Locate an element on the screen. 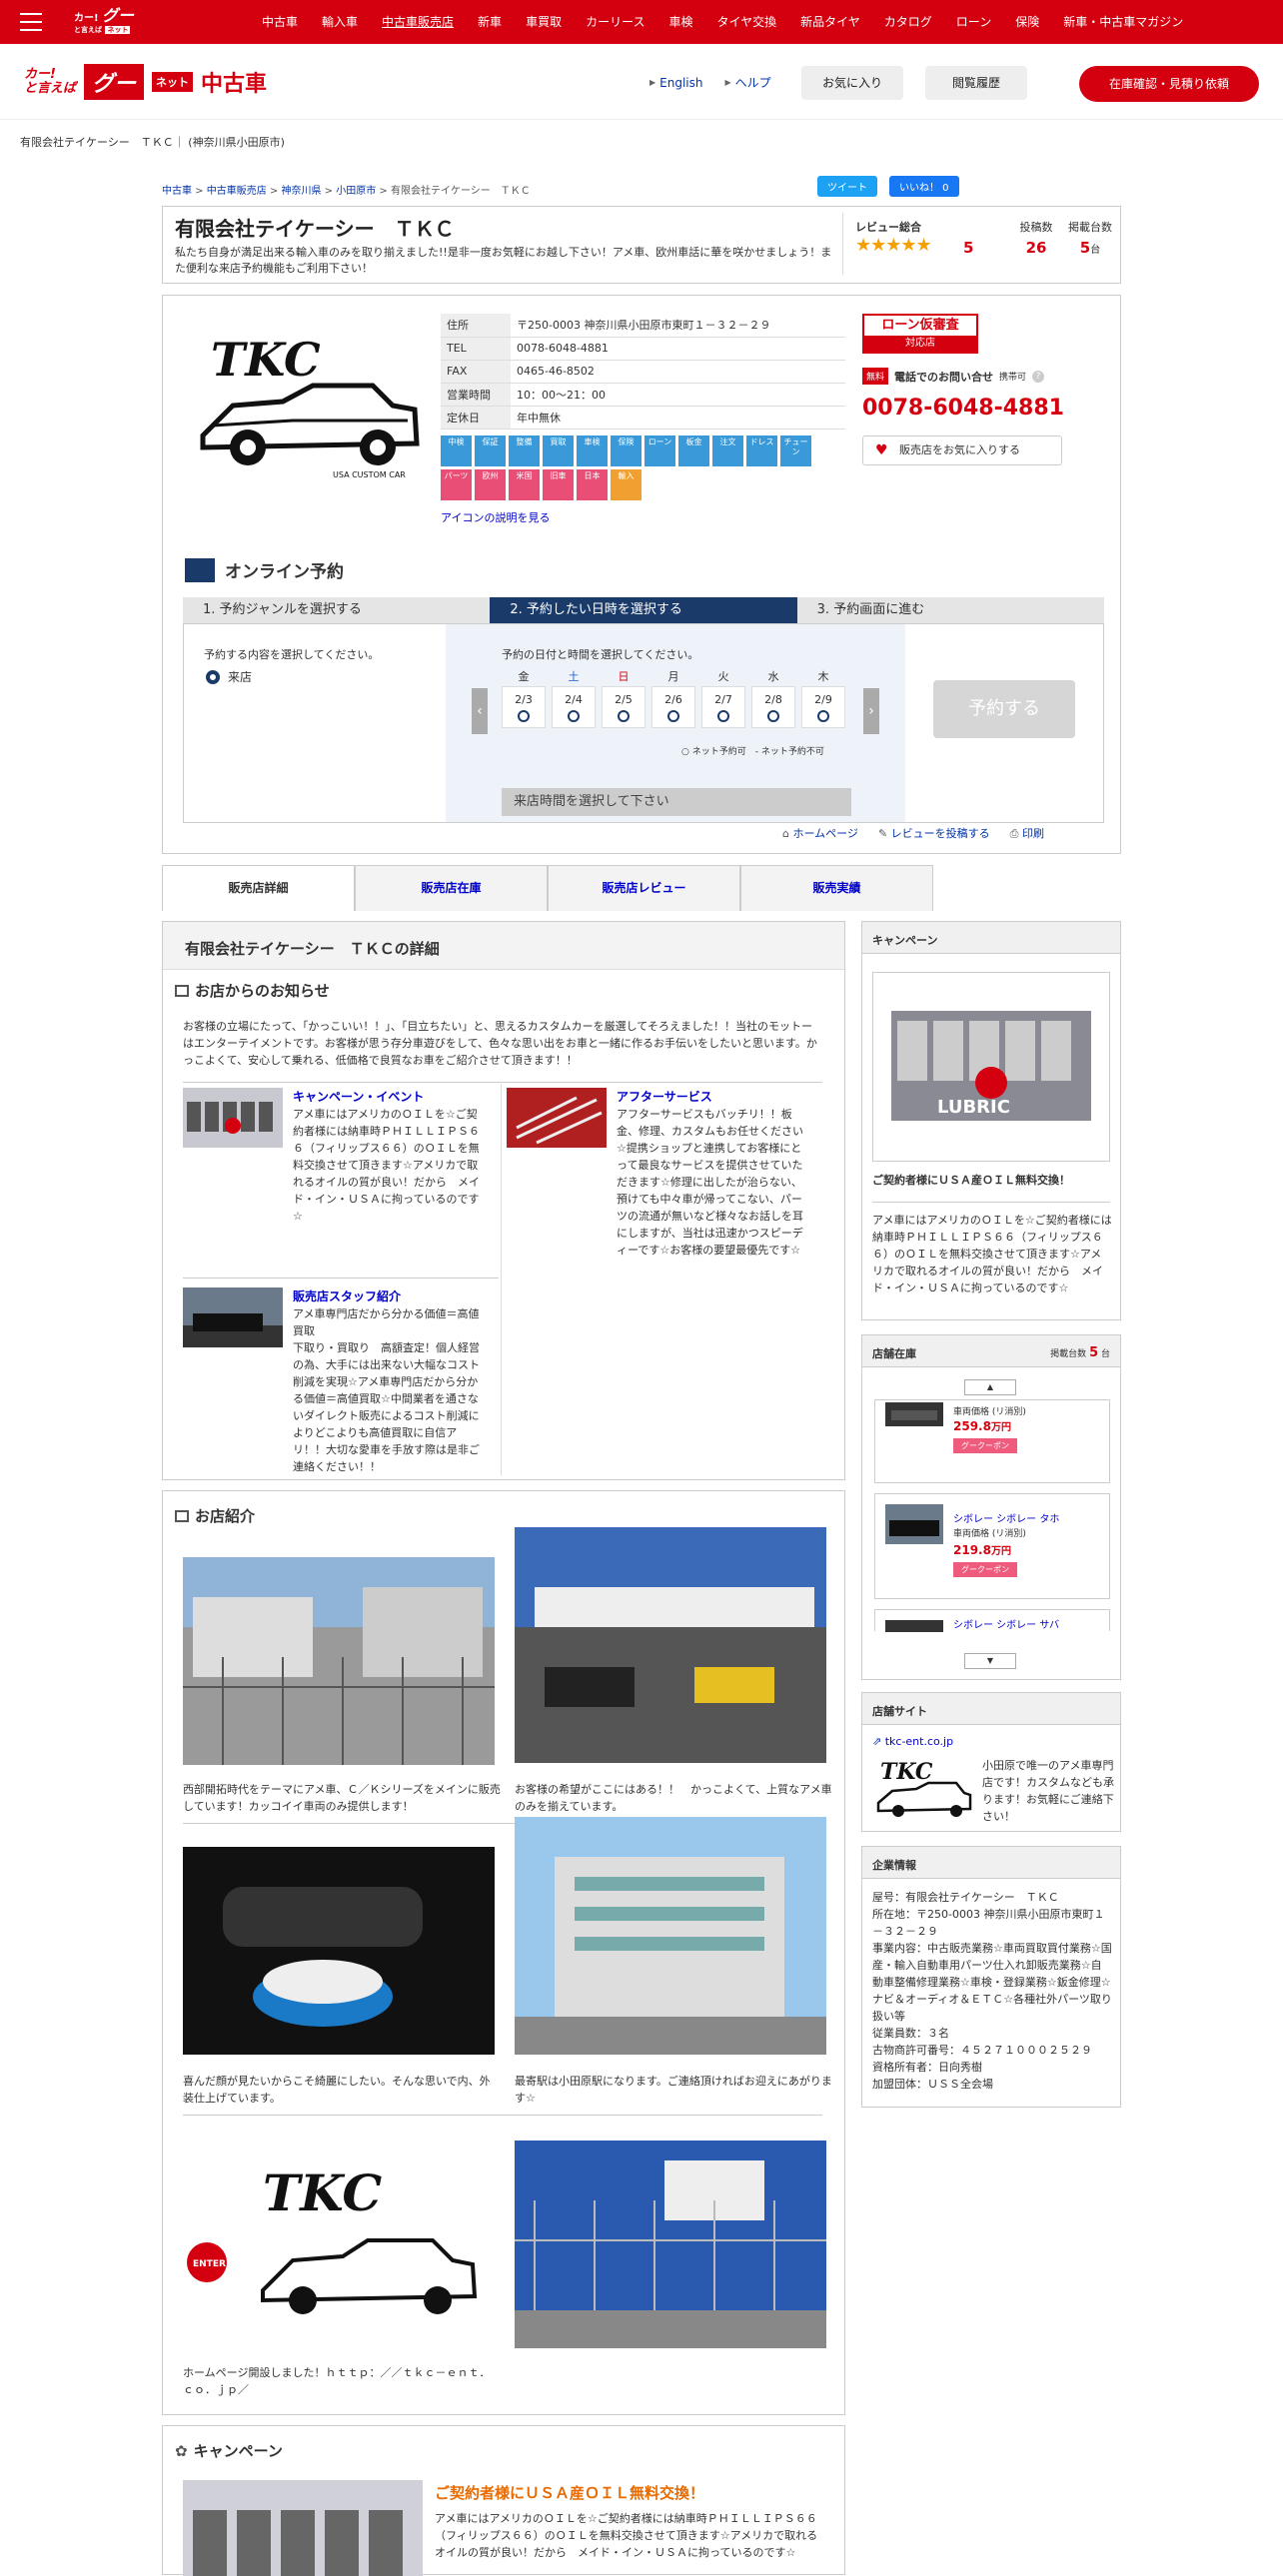  top-logo: カー! グー と言えば ネット is located at coordinates (115, 21).